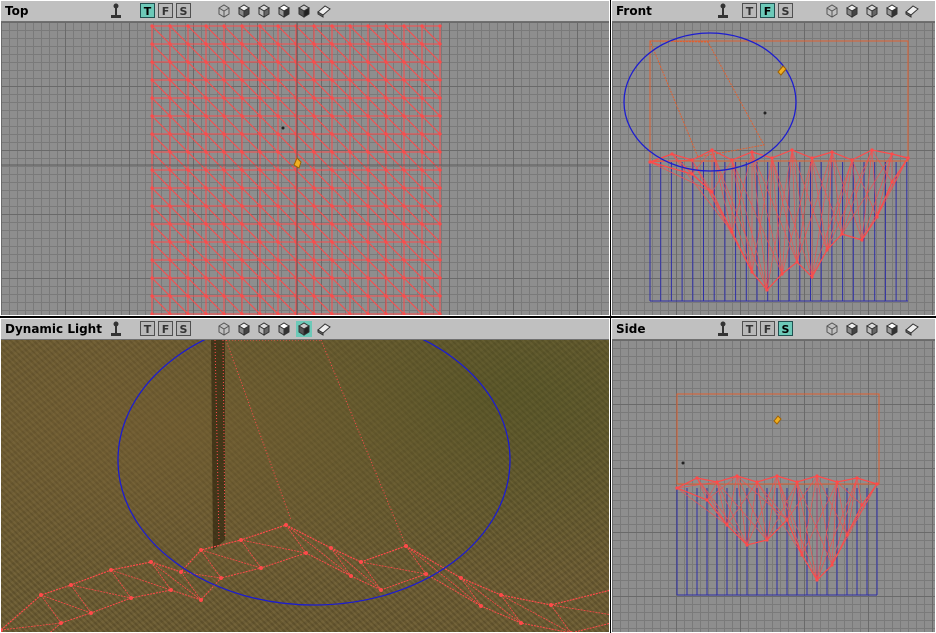  I want to click on light-actor-icon, so click(297, 163).